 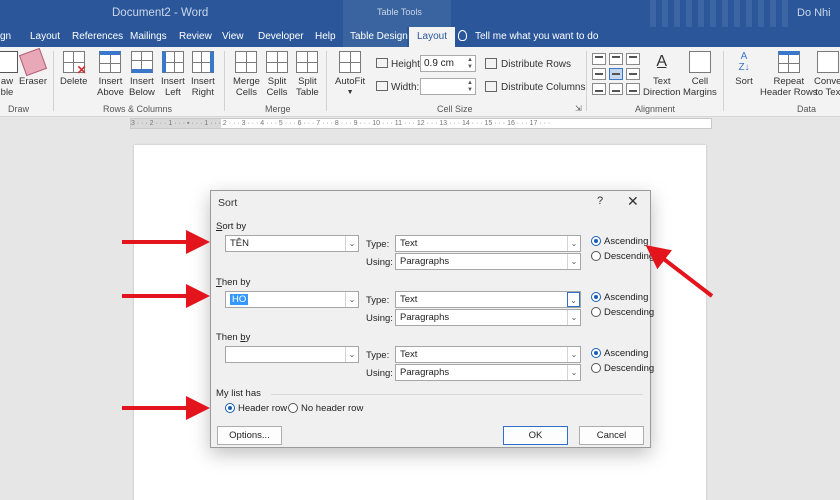 I want to click on header-row-radio: Header row, so click(x=256, y=408).